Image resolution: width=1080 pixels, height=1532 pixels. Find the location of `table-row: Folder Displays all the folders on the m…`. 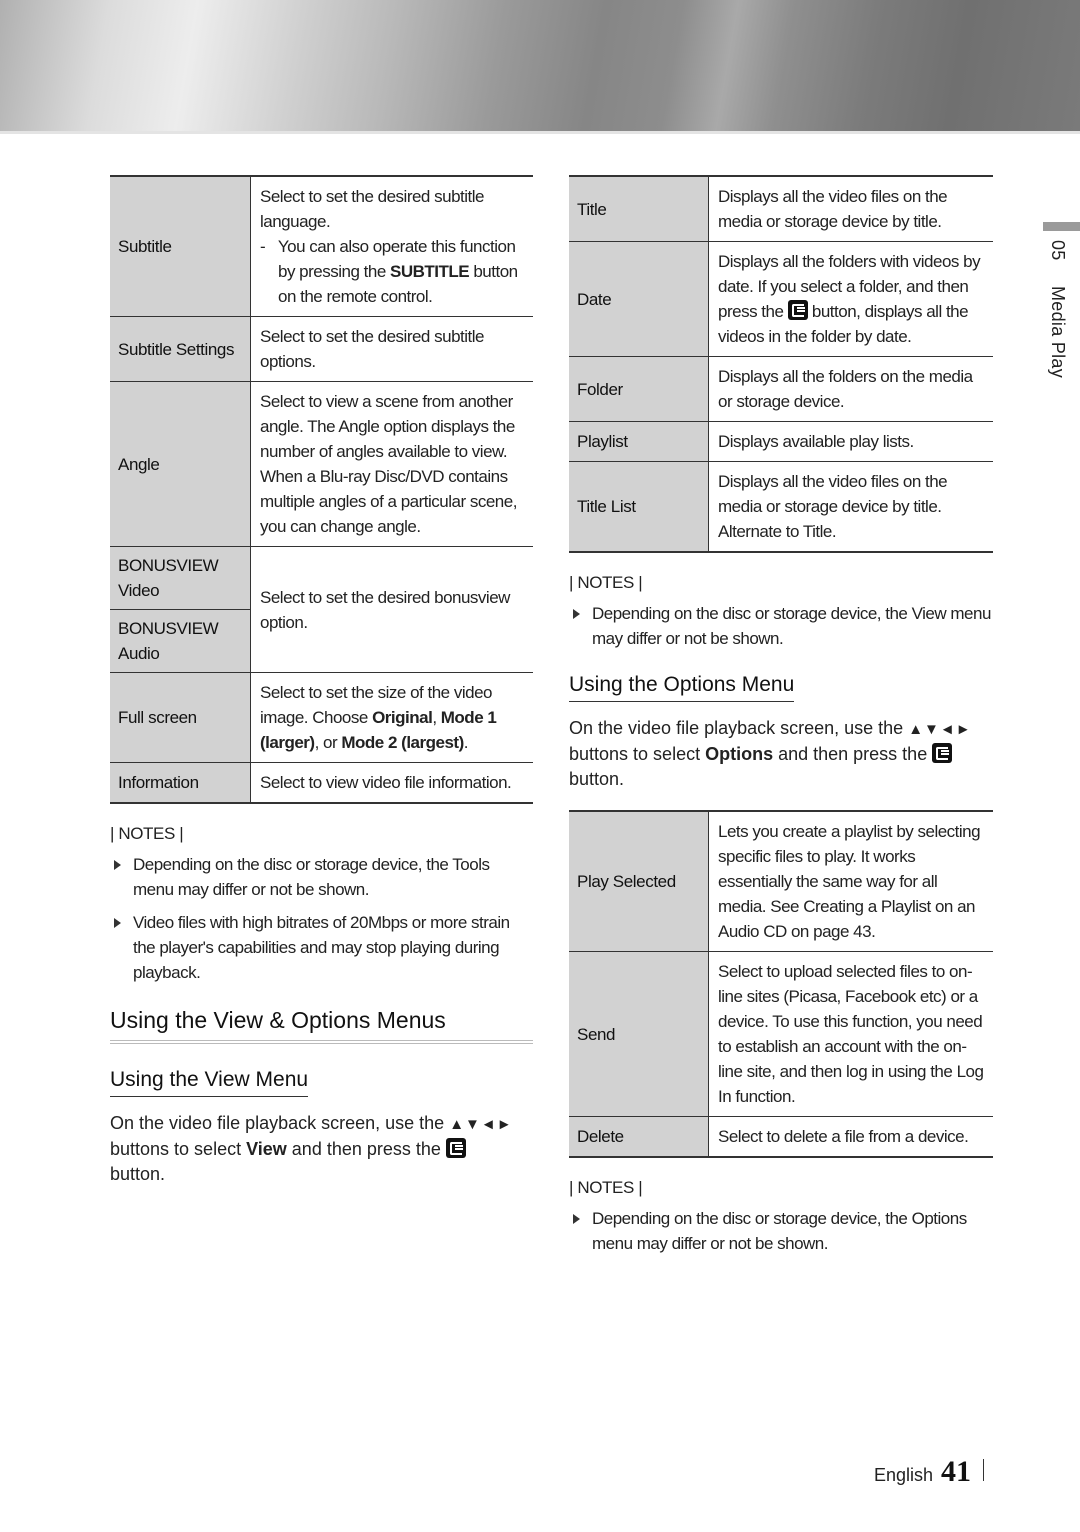

table-row: Folder Displays all the folders on the m… is located at coordinates (781, 389).